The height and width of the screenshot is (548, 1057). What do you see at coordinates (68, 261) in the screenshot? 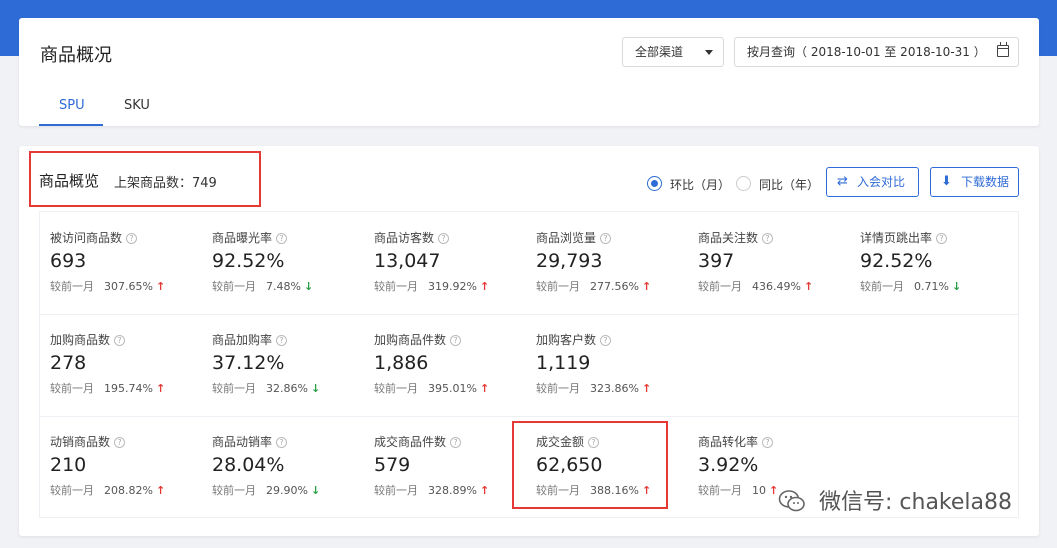
I see `metric-value: 693` at bounding box center [68, 261].